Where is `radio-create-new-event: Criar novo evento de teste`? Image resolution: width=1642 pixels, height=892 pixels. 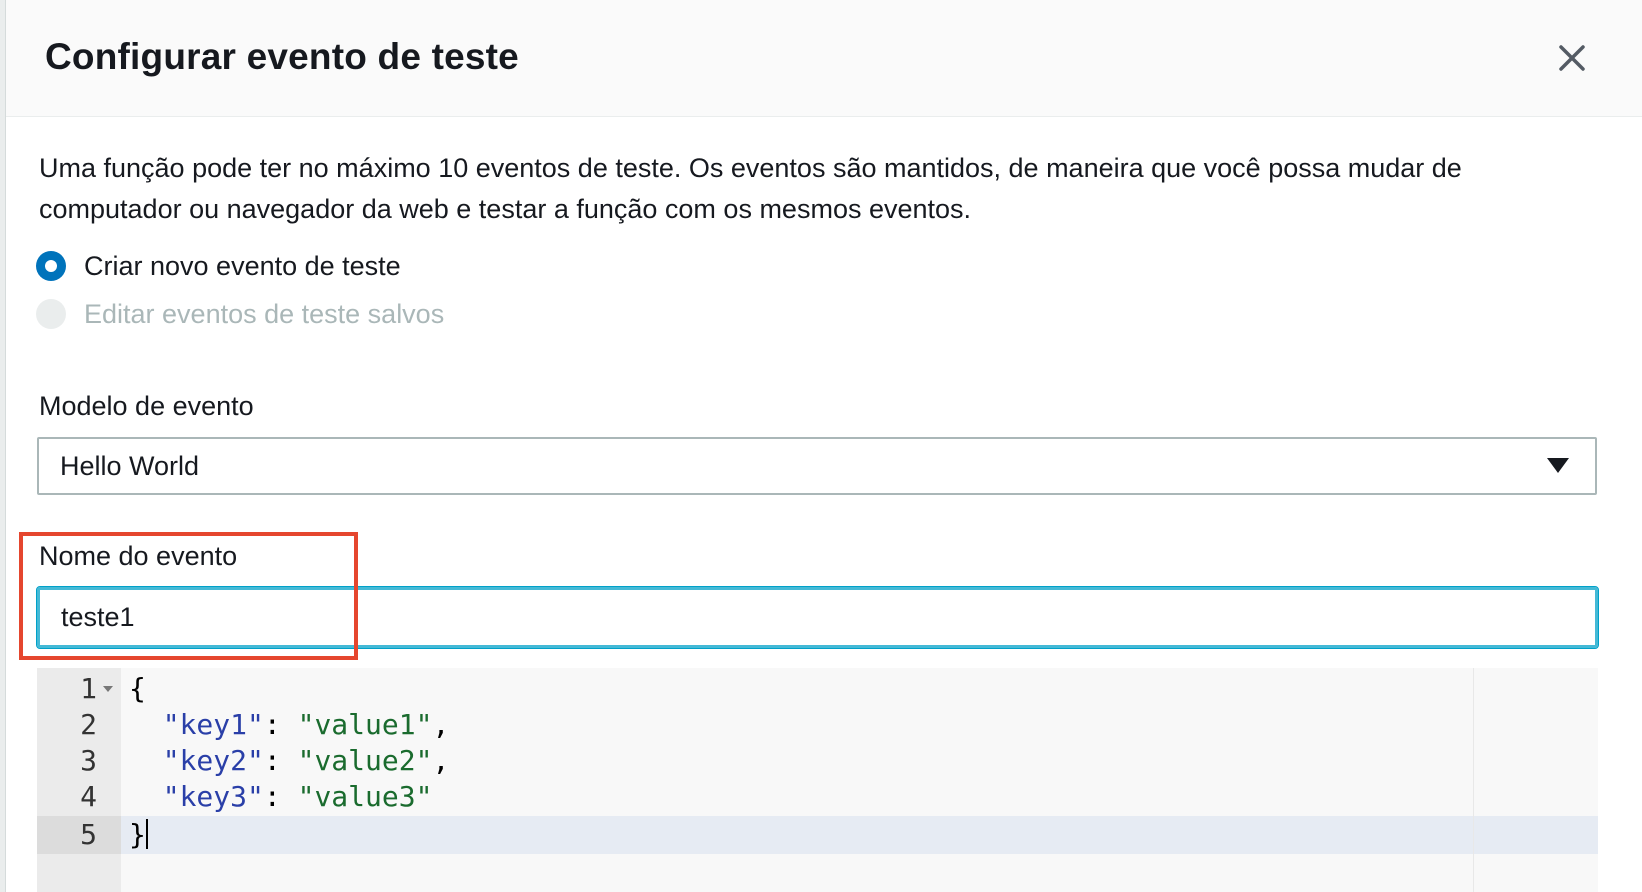 radio-create-new-event: Criar novo evento de teste is located at coordinates (218, 266).